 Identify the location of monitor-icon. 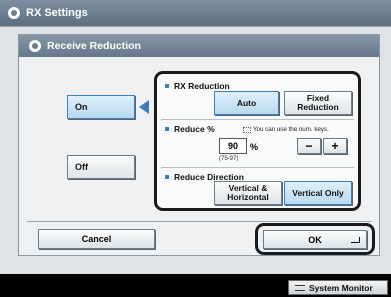
(300, 287).